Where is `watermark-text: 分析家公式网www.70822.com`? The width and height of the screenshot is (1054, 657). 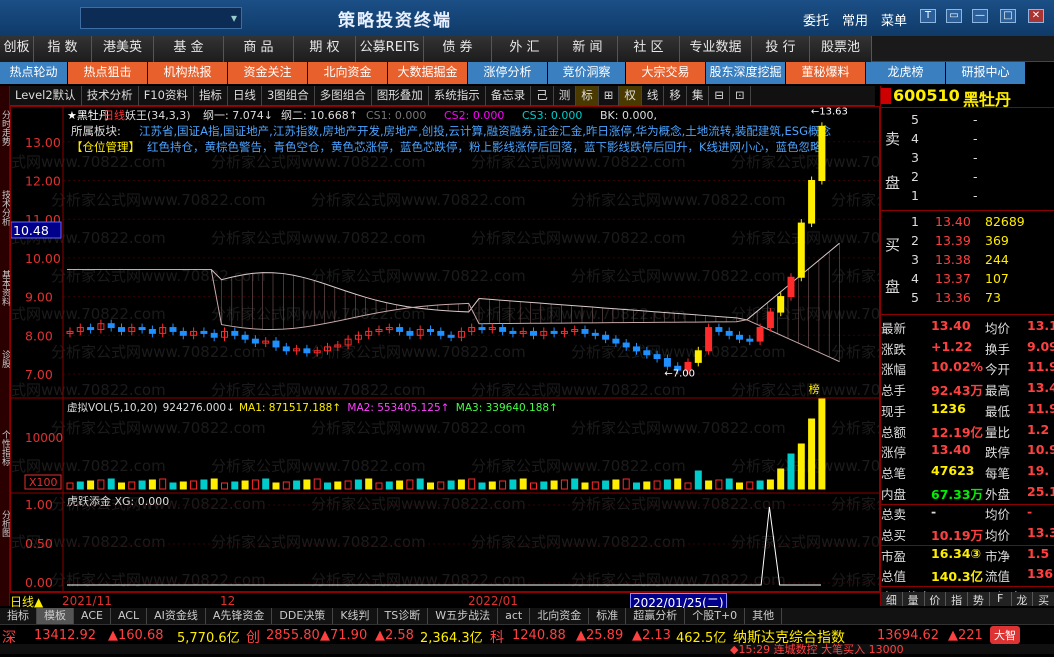
watermark-text: 分析家公式网www.70822.com is located at coordinates (418, 580).